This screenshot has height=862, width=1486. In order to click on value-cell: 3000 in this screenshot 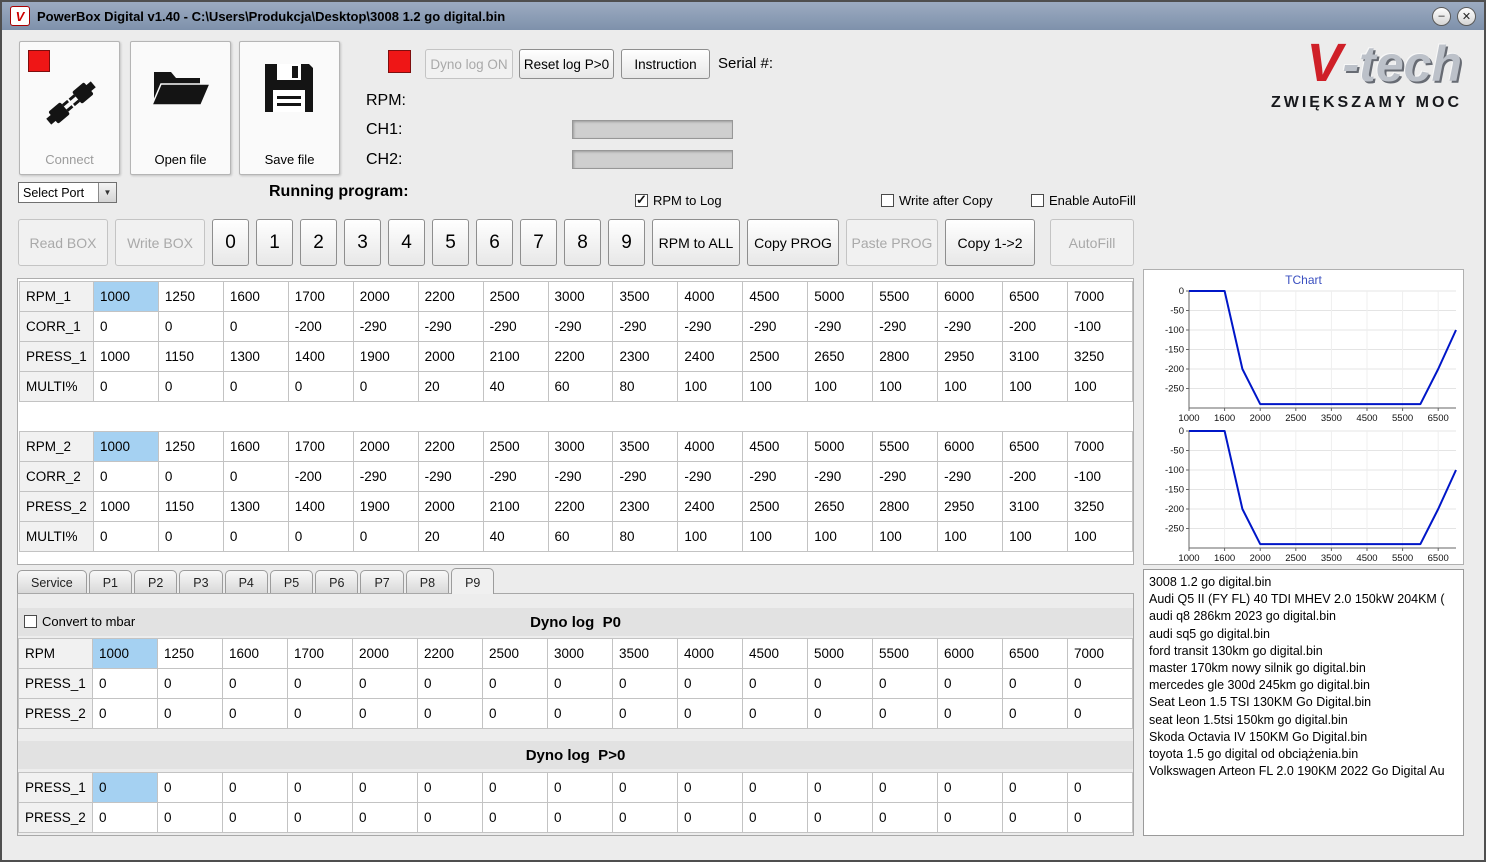, I will do `click(580, 653)`.